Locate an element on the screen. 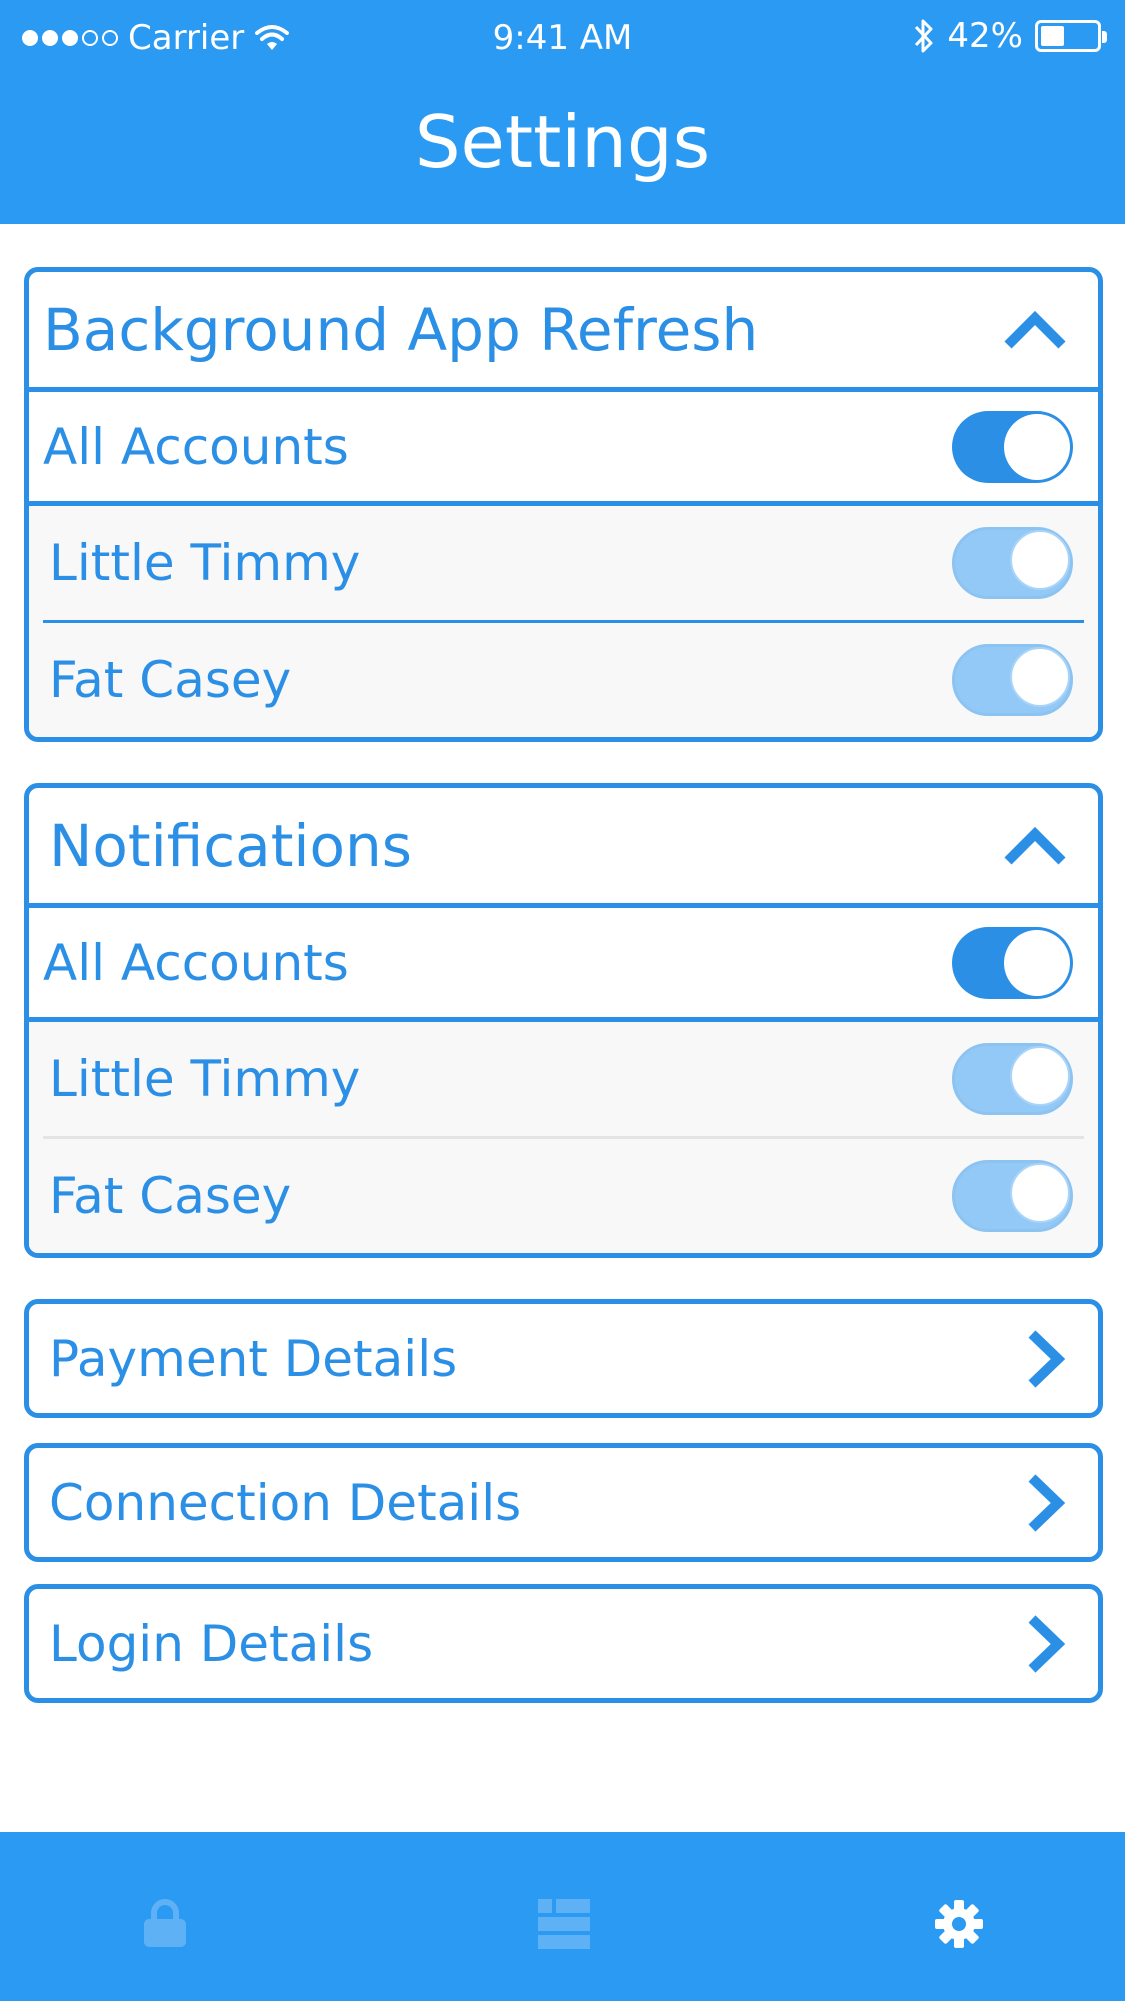  tab-settings is located at coordinates (959, 1924).